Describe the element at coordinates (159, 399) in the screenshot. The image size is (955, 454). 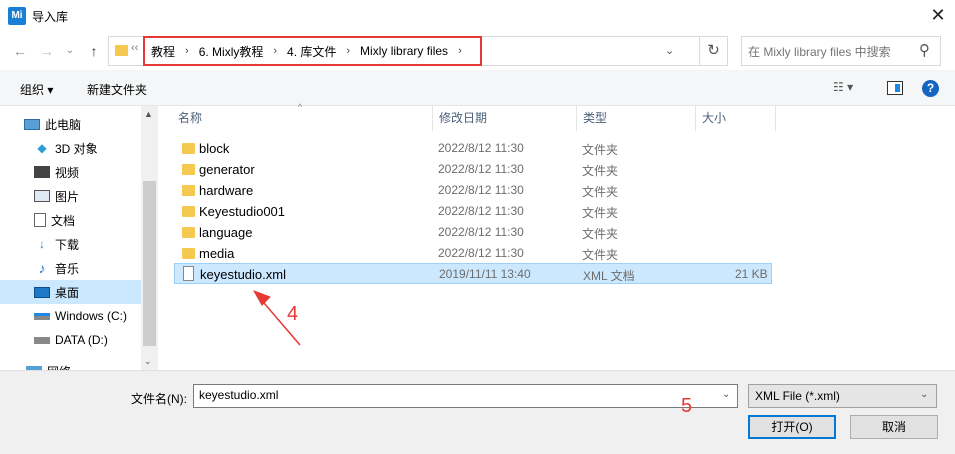
I see `filename-label: 文件名(N):` at that location.